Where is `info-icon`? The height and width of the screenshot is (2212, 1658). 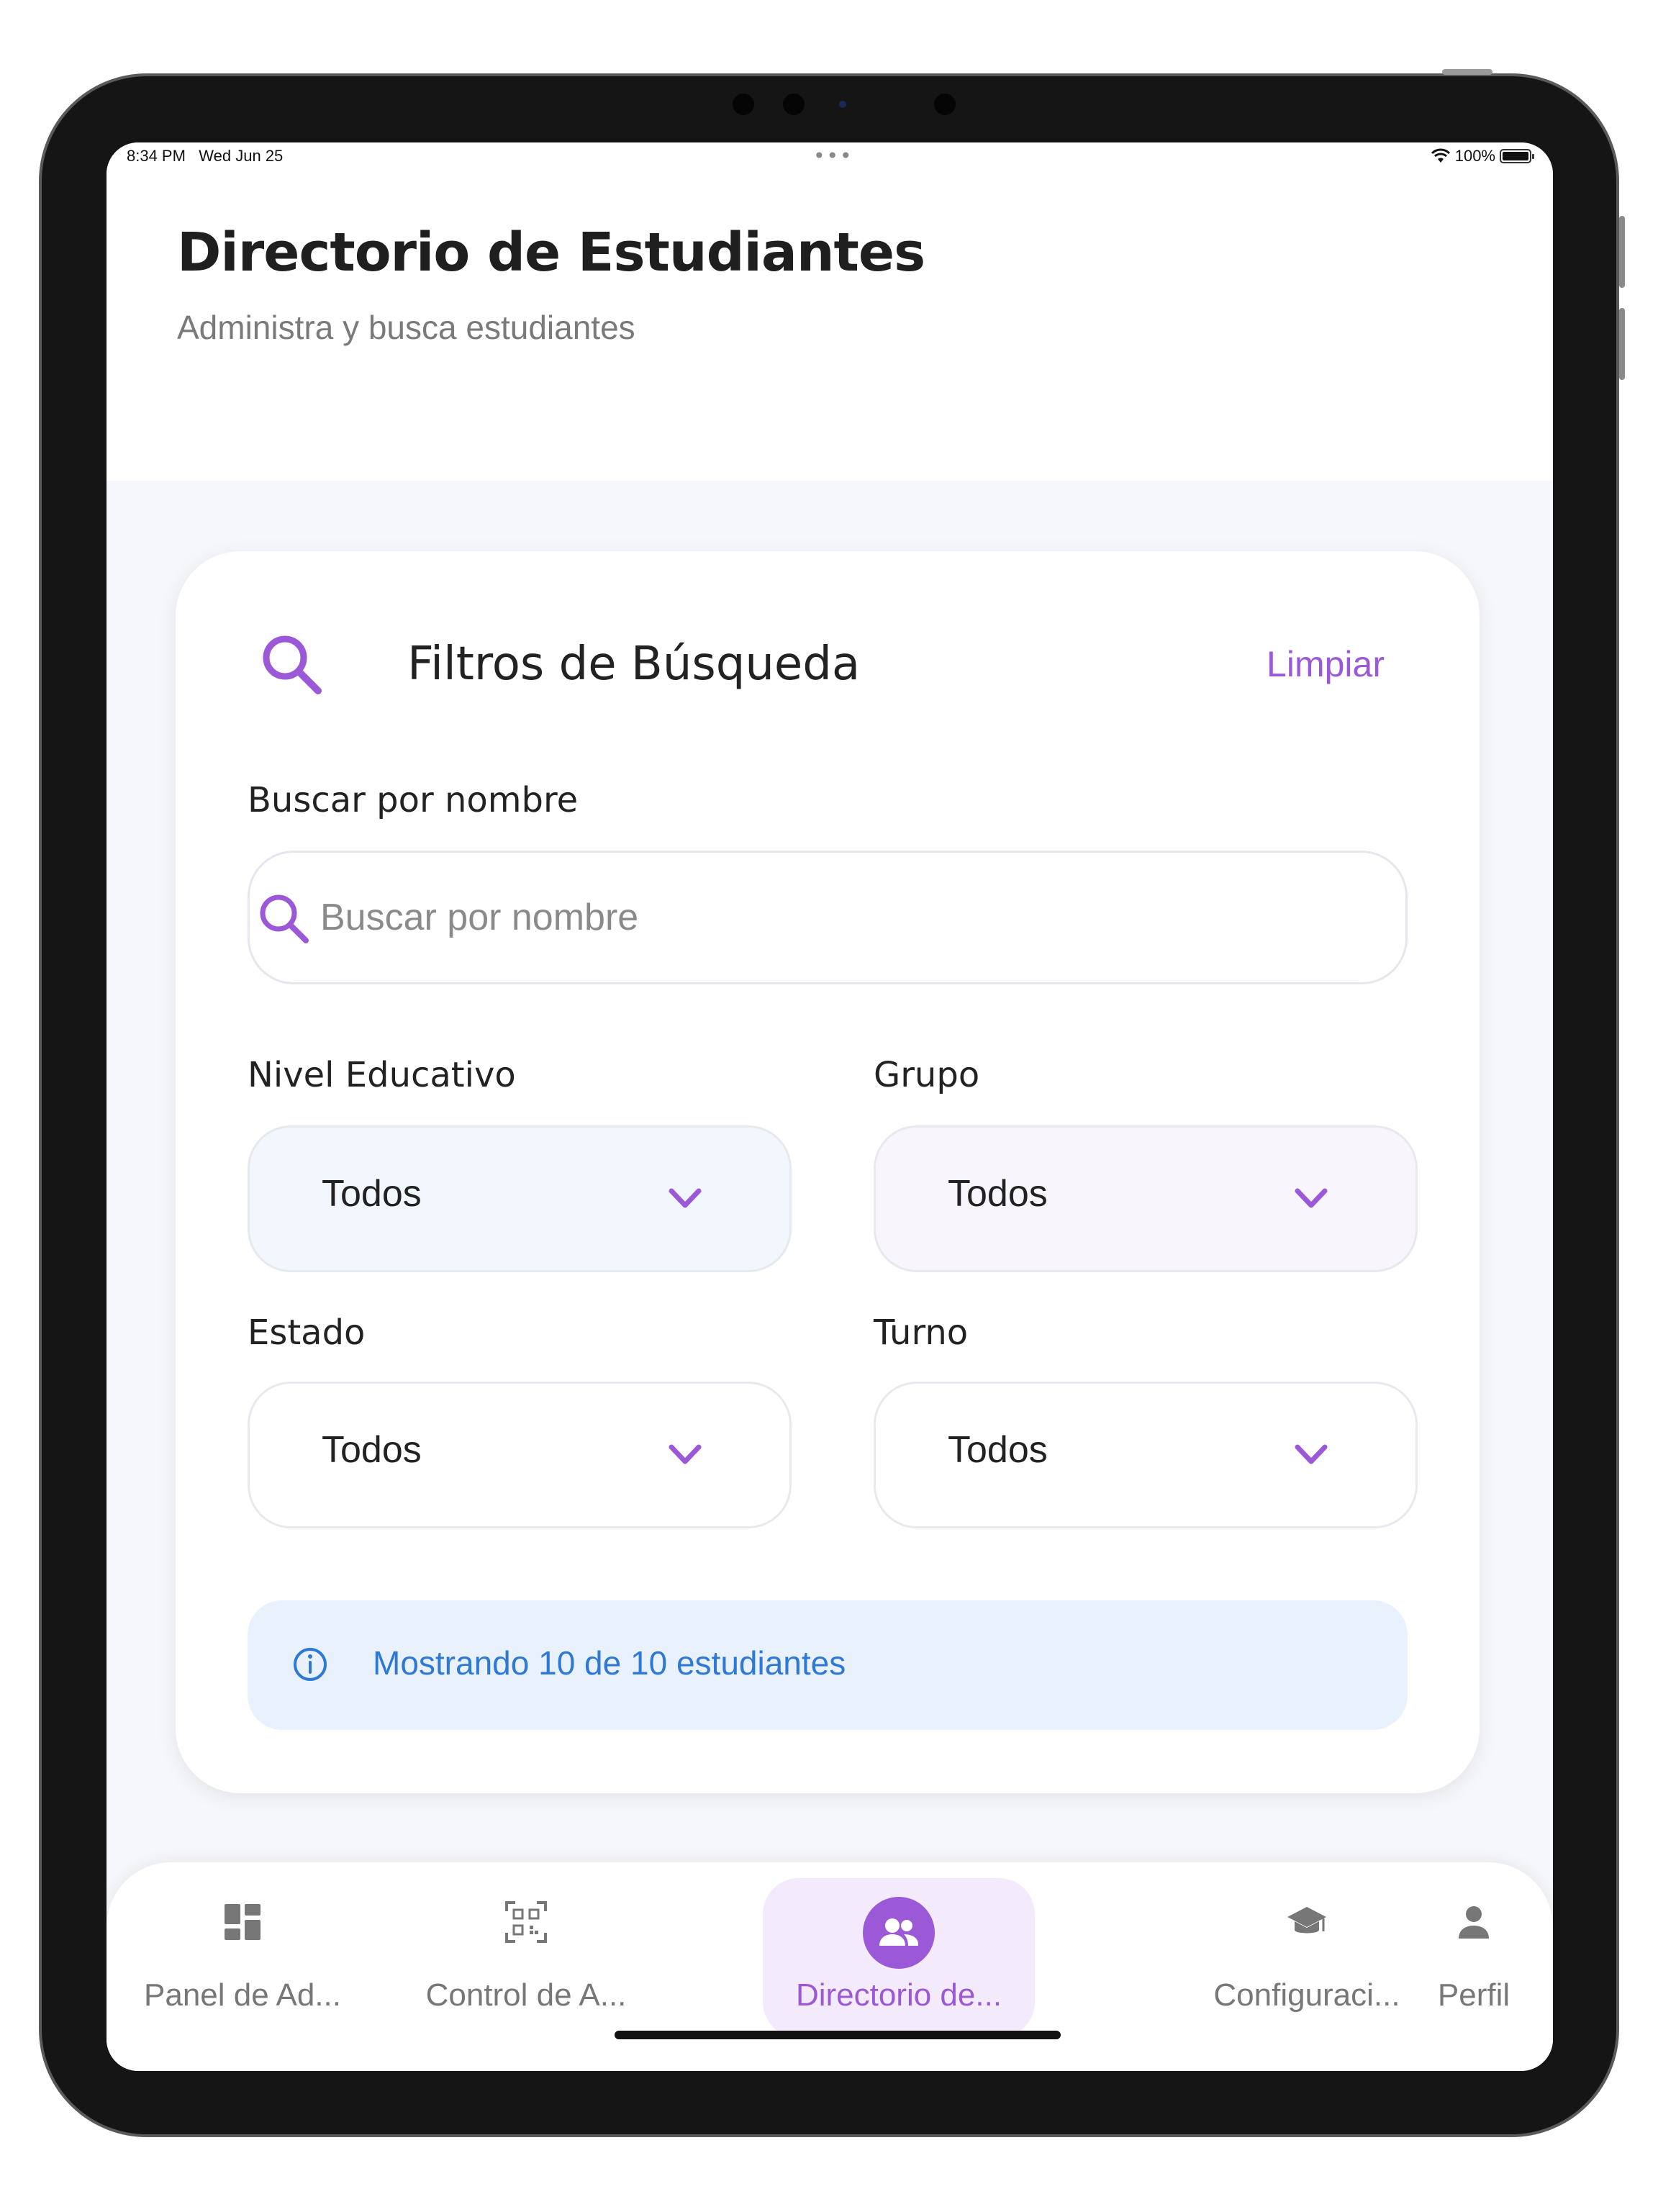 info-icon is located at coordinates (310, 1664).